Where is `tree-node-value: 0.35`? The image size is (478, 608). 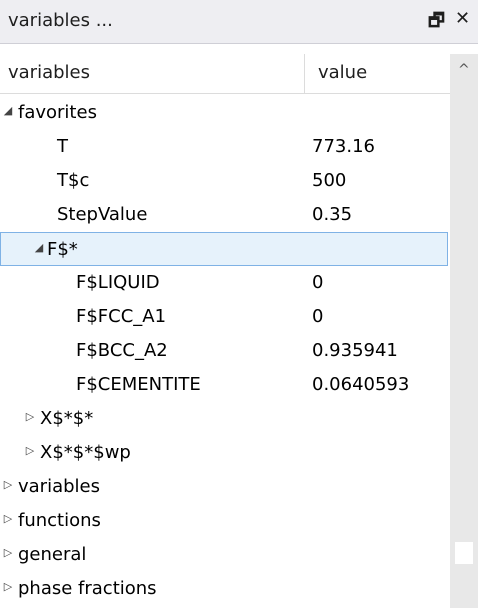 tree-node-value: 0.35 is located at coordinates (332, 214).